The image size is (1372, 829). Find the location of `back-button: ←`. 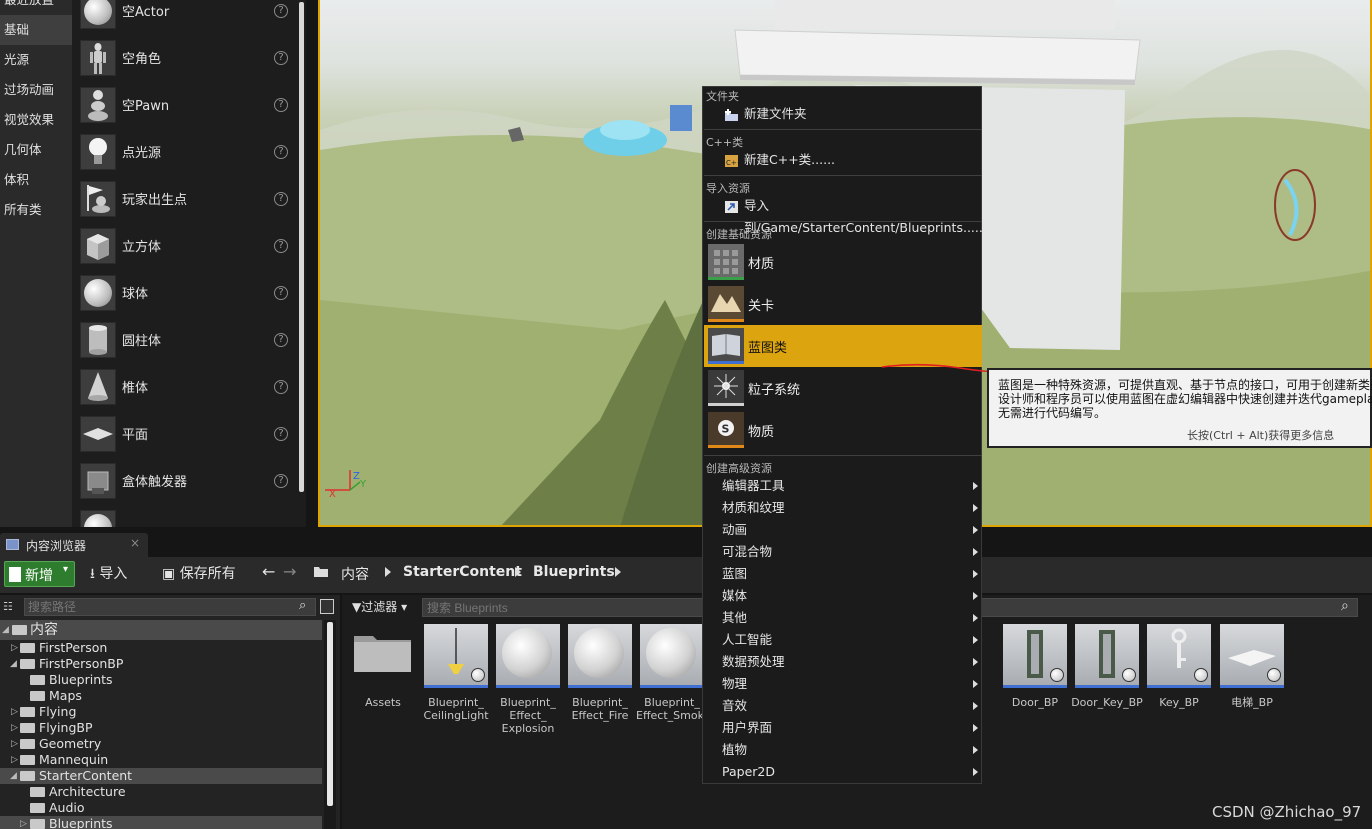

back-button: ← is located at coordinates (268, 573).